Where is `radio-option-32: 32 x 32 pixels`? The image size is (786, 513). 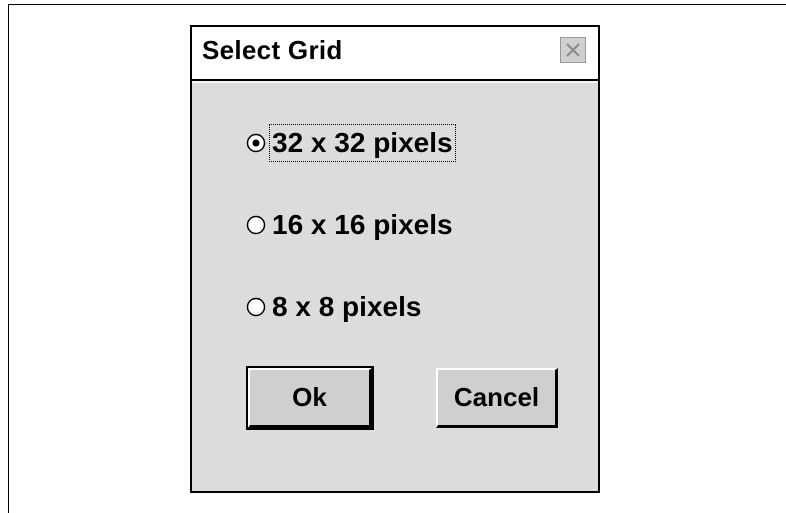 radio-option-32: 32 x 32 pixels is located at coordinates (351, 143).